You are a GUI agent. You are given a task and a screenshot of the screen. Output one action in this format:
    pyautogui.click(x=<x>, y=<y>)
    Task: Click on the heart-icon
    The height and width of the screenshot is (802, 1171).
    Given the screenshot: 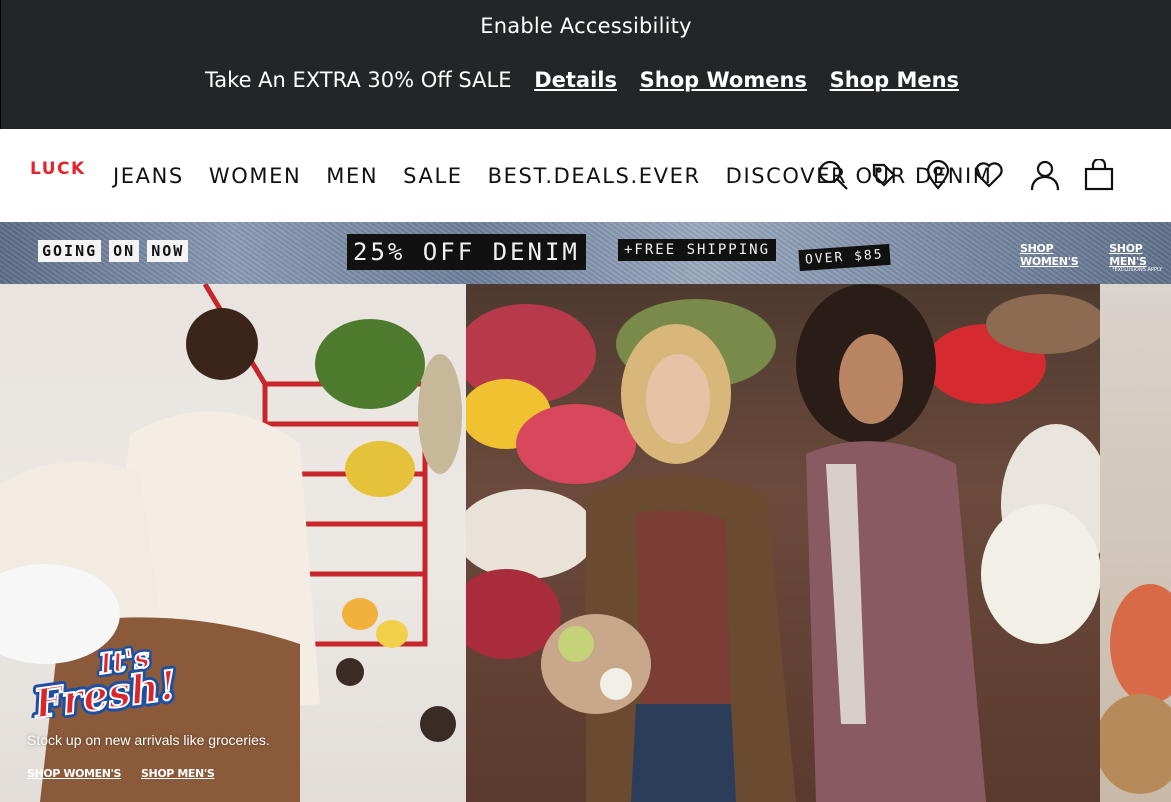 What is the action you would take?
    pyautogui.click(x=989, y=175)
    